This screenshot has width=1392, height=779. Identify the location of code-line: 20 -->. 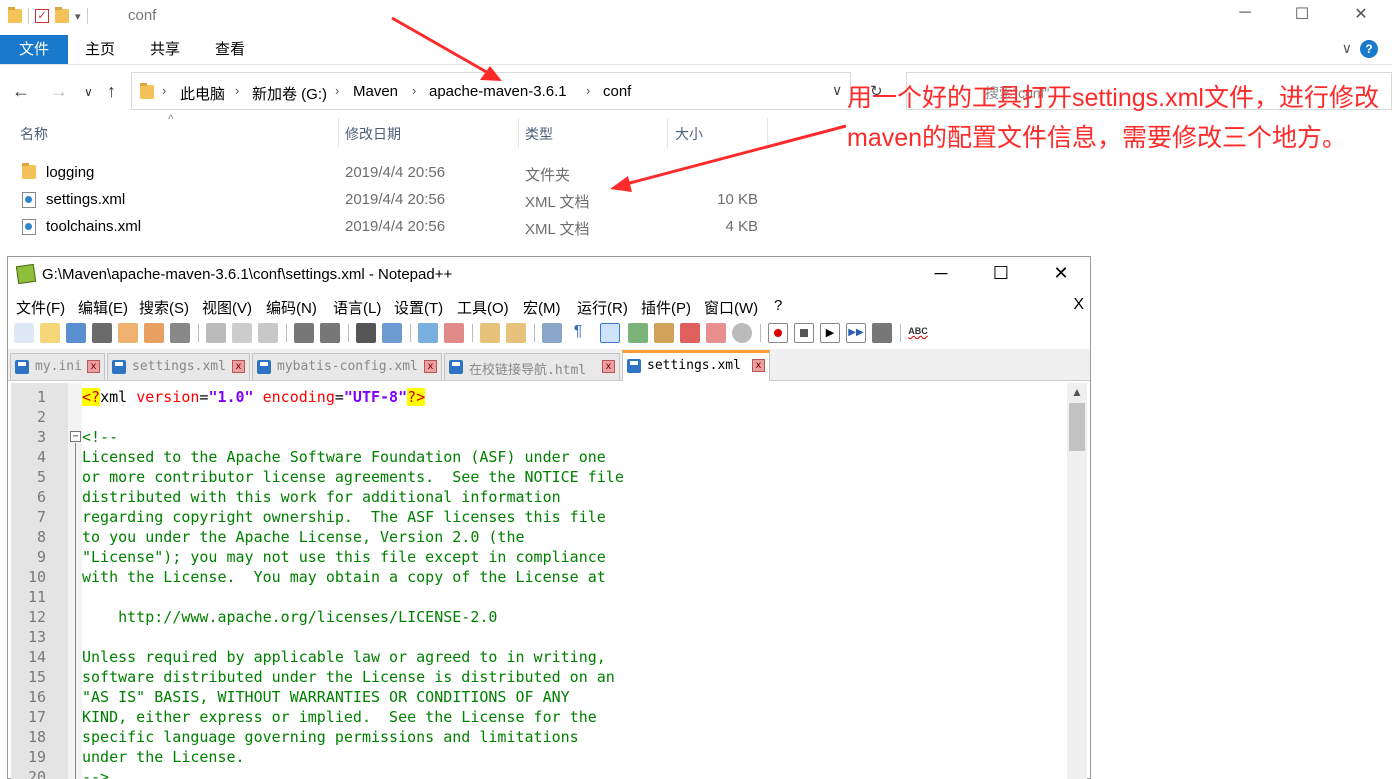
(539, 773).